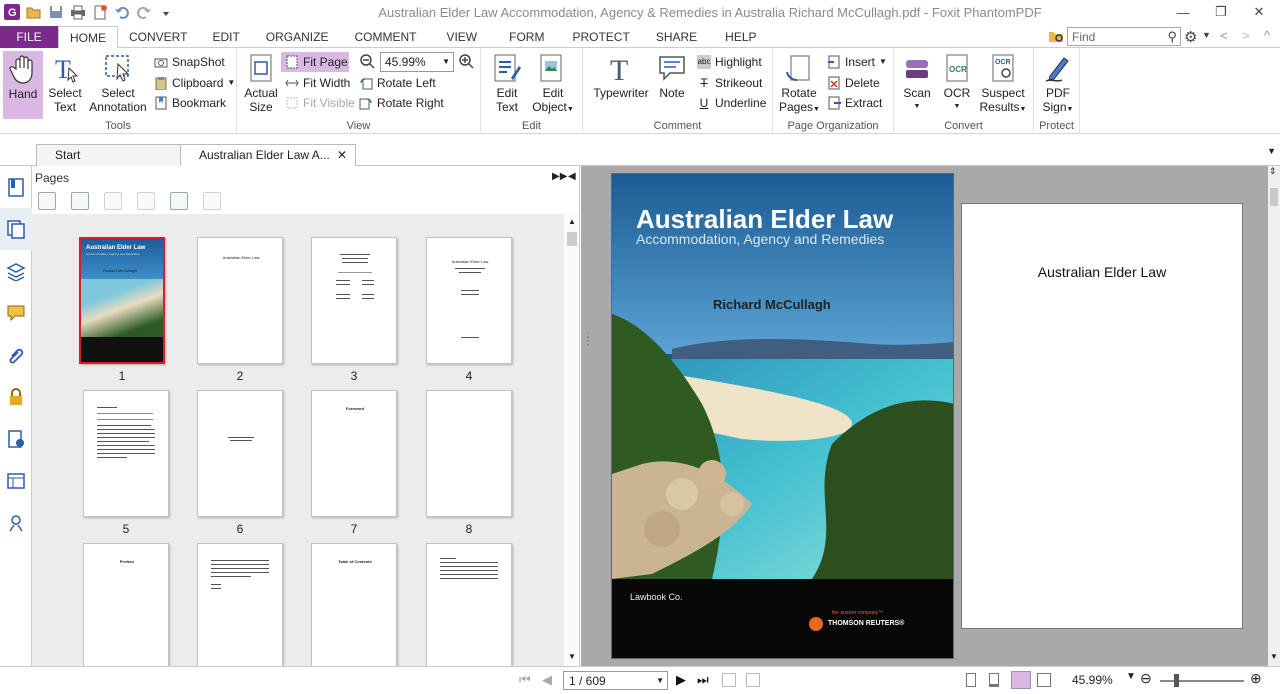 This screenshot has width=1280, height=694. I want to click on previous-view-icon, so click(729, 680).